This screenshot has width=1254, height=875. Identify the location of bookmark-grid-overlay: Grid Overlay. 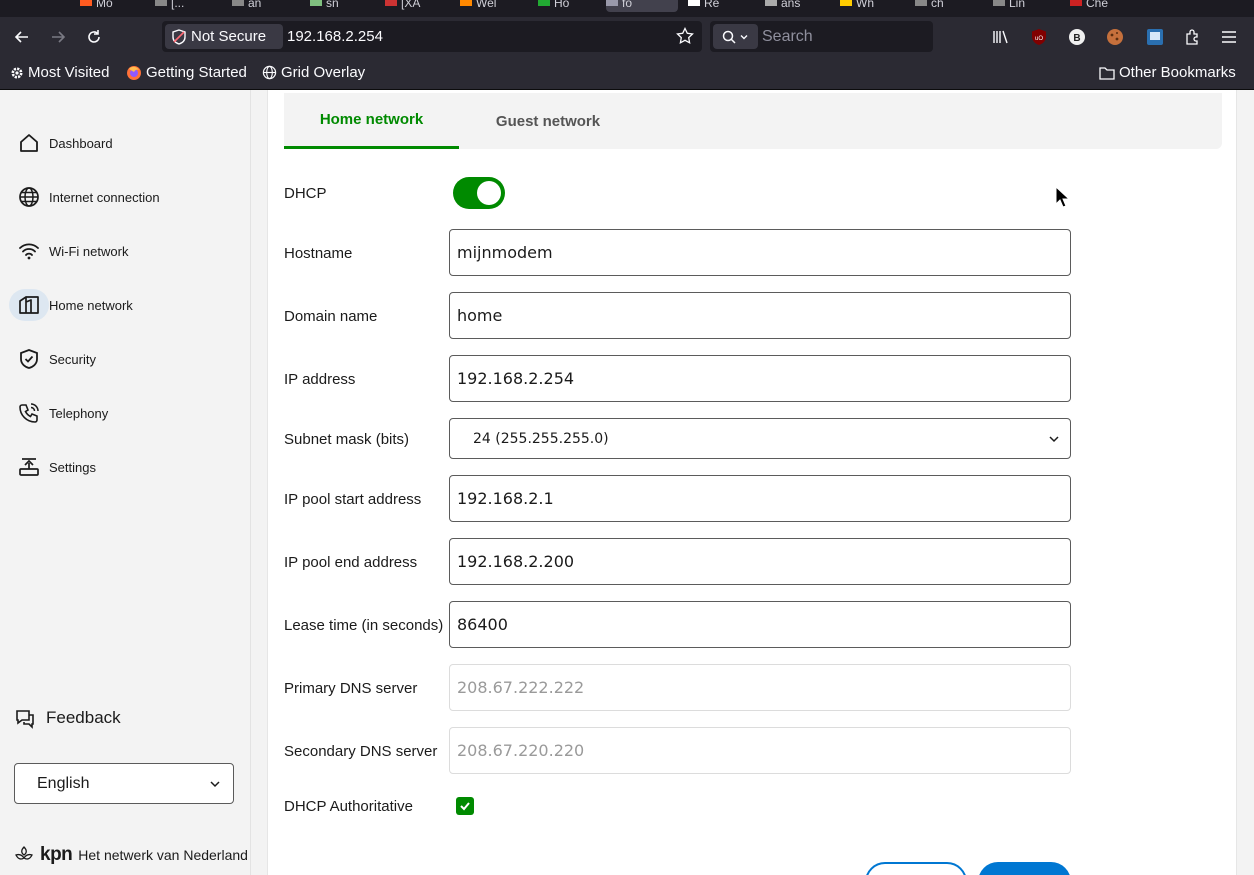
(313, 72).